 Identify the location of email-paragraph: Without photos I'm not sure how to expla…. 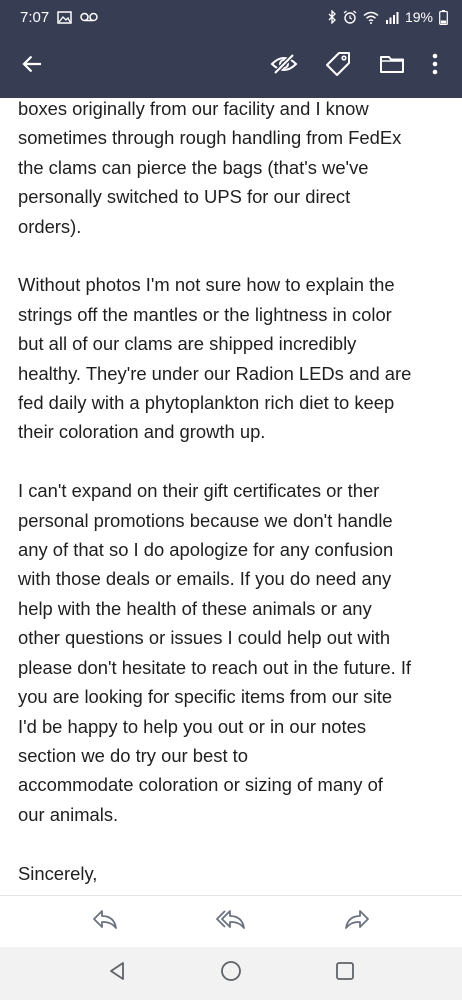
(215, 358).